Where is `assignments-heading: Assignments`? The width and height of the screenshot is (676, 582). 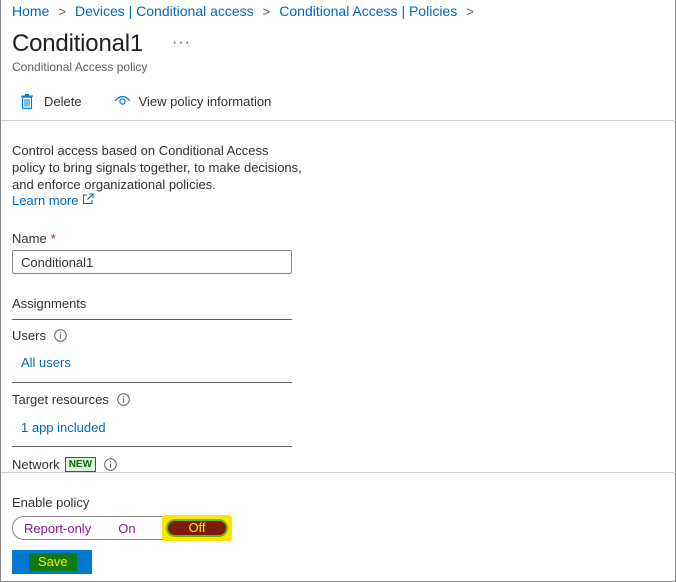
assignments-heading: Assignments is located at coordinates (49, 303).